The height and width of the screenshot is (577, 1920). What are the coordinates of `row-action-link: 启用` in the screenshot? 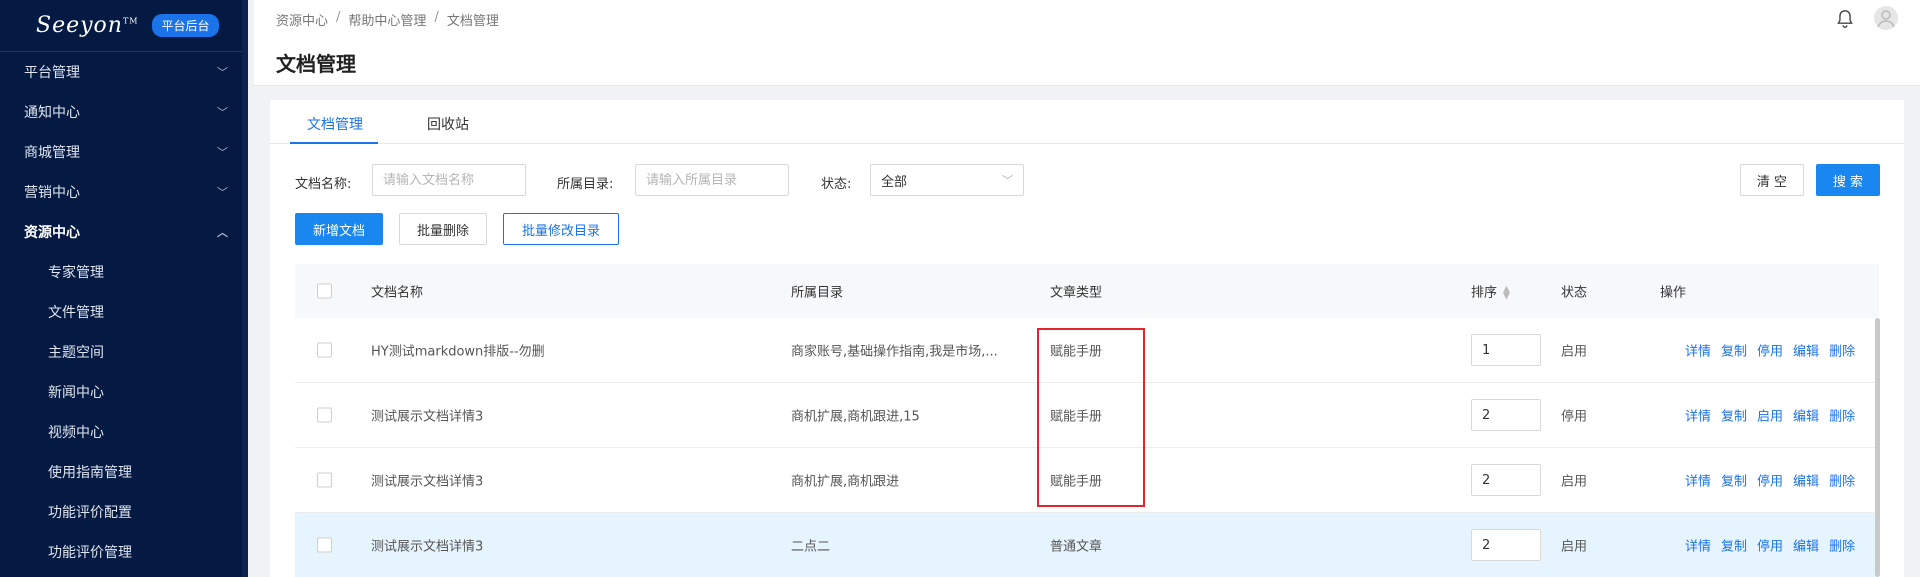 It's located at (1770, 415).